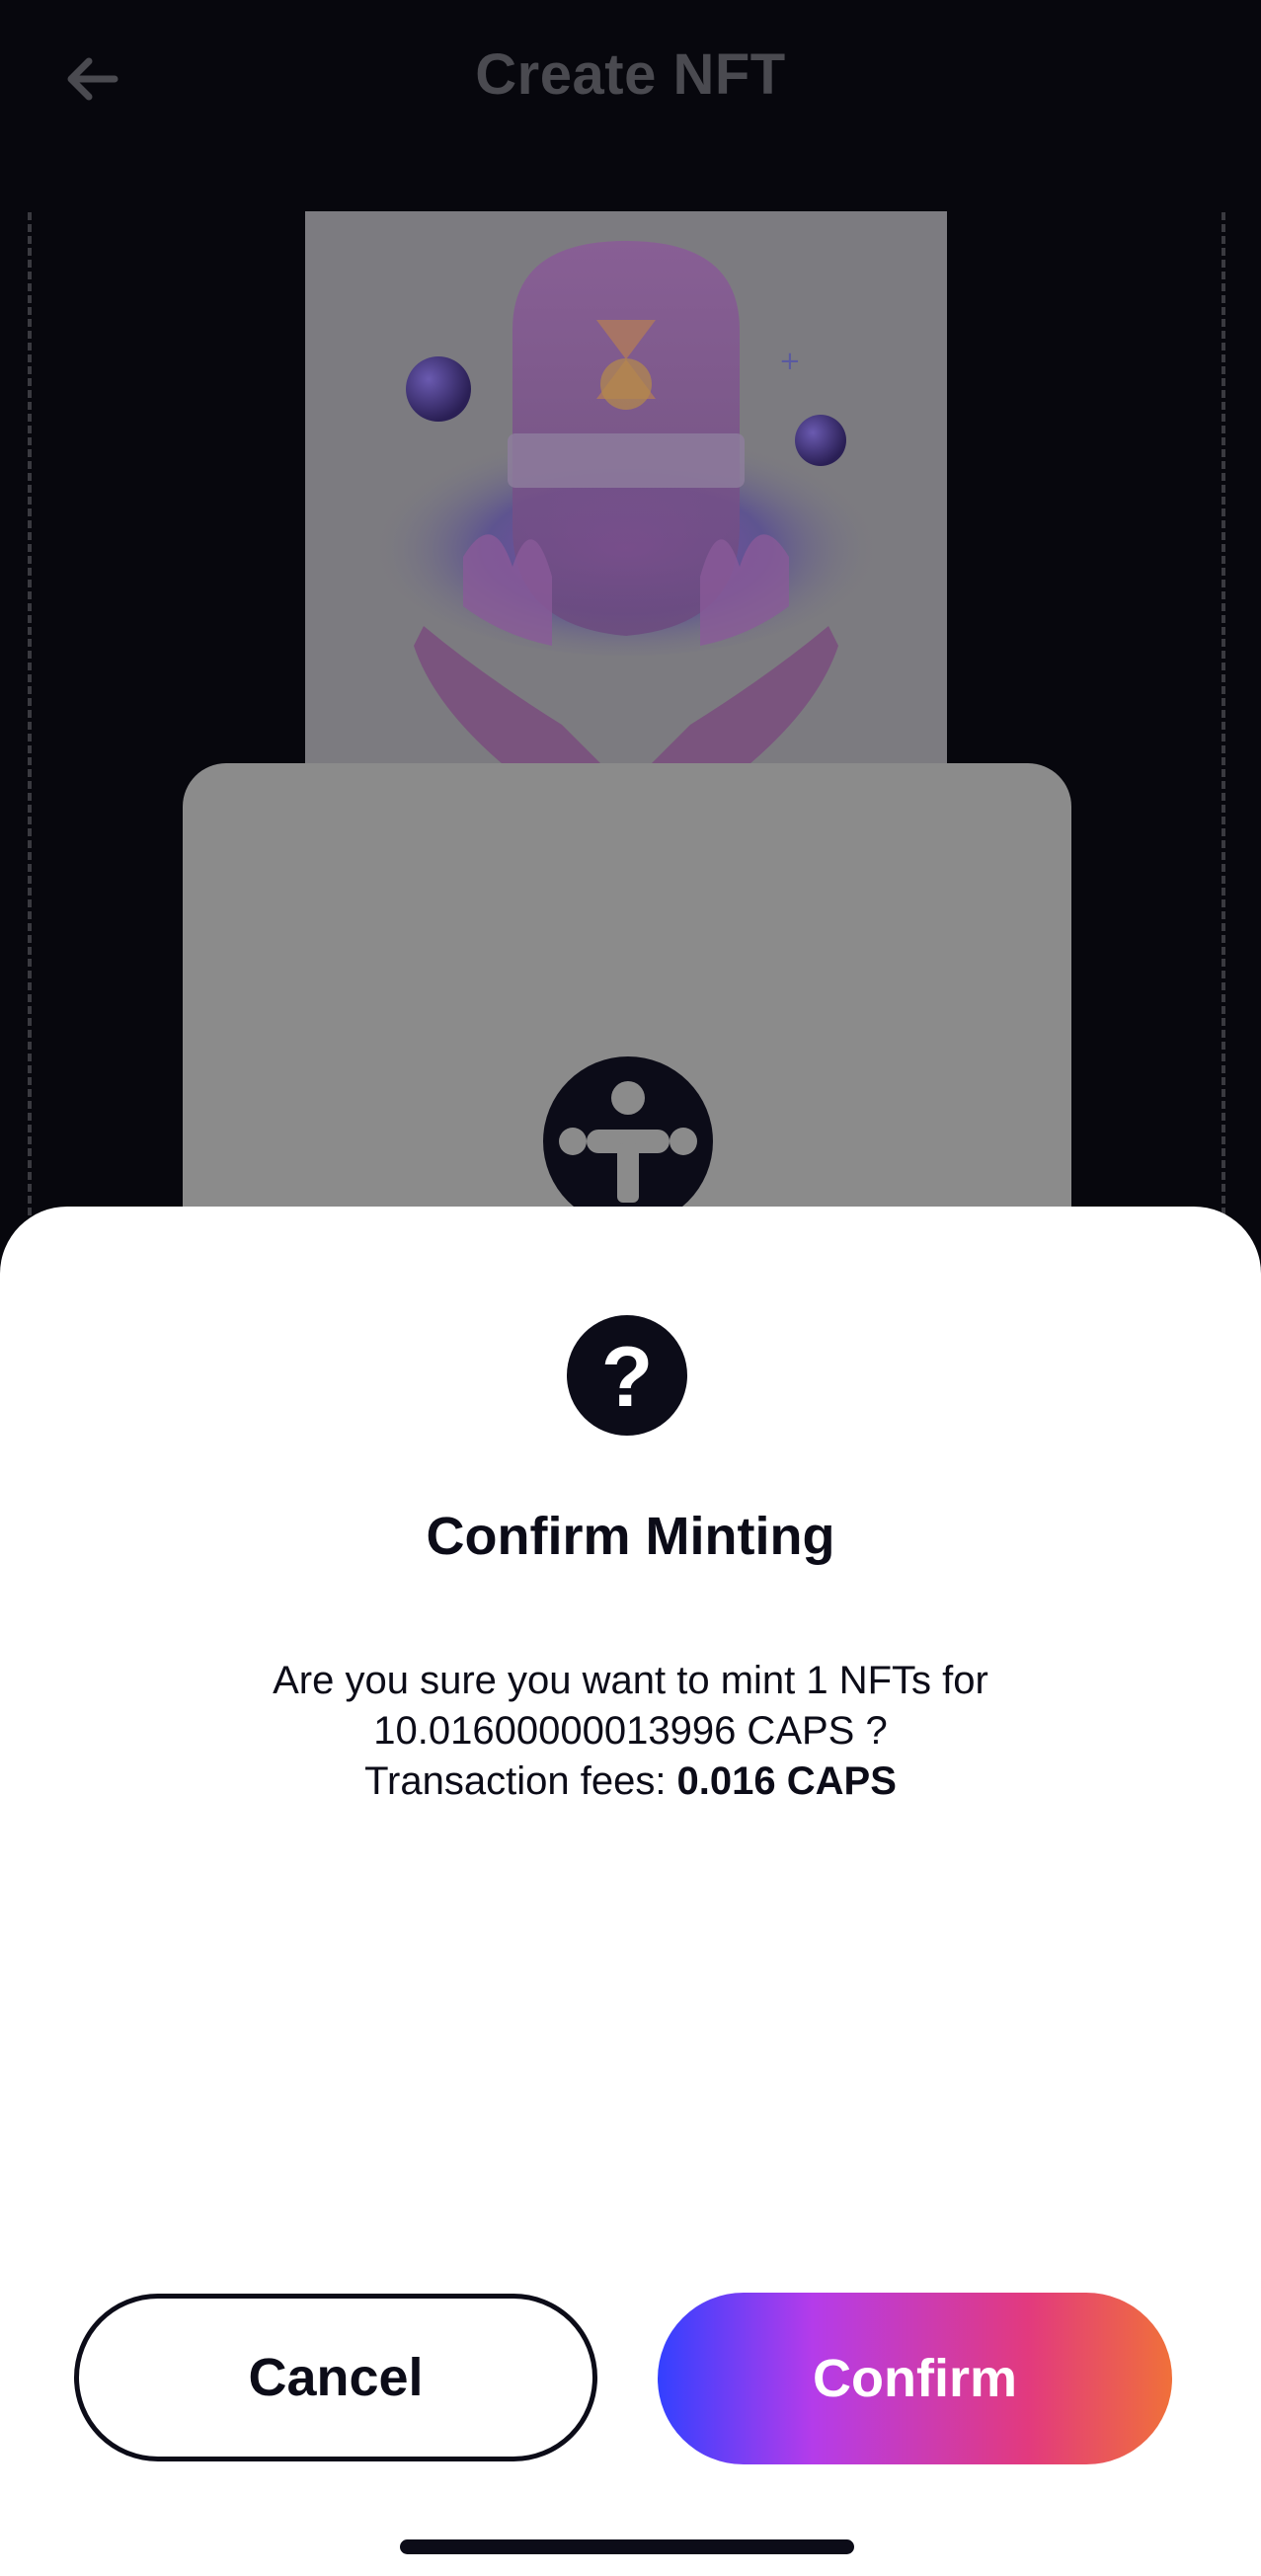 Image resolution: width=1261 pixels, height=2576 pixels. I want to click on dashed-border-right, so click(1223, 748).